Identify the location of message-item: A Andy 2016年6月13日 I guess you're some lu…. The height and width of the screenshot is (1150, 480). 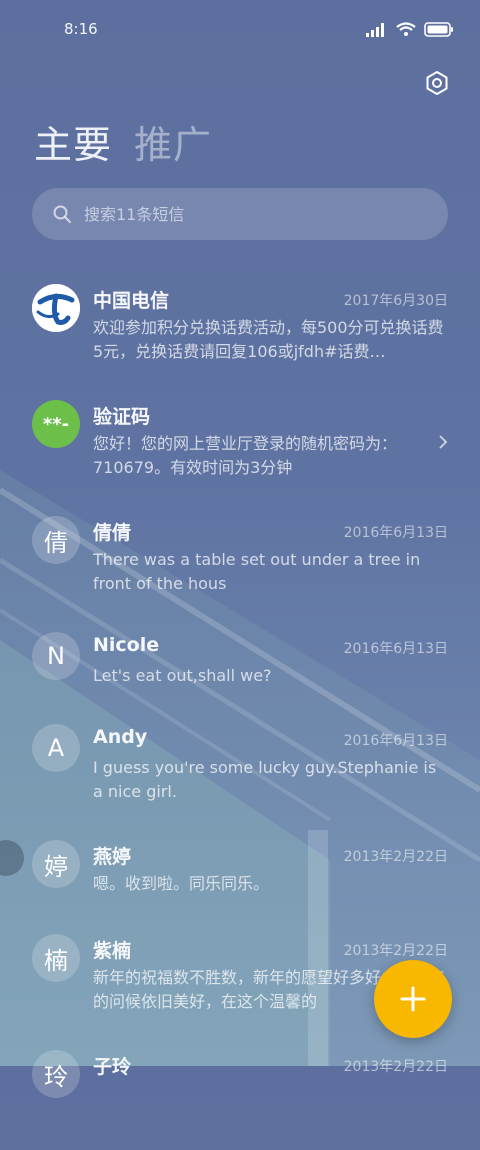
(240, 769).